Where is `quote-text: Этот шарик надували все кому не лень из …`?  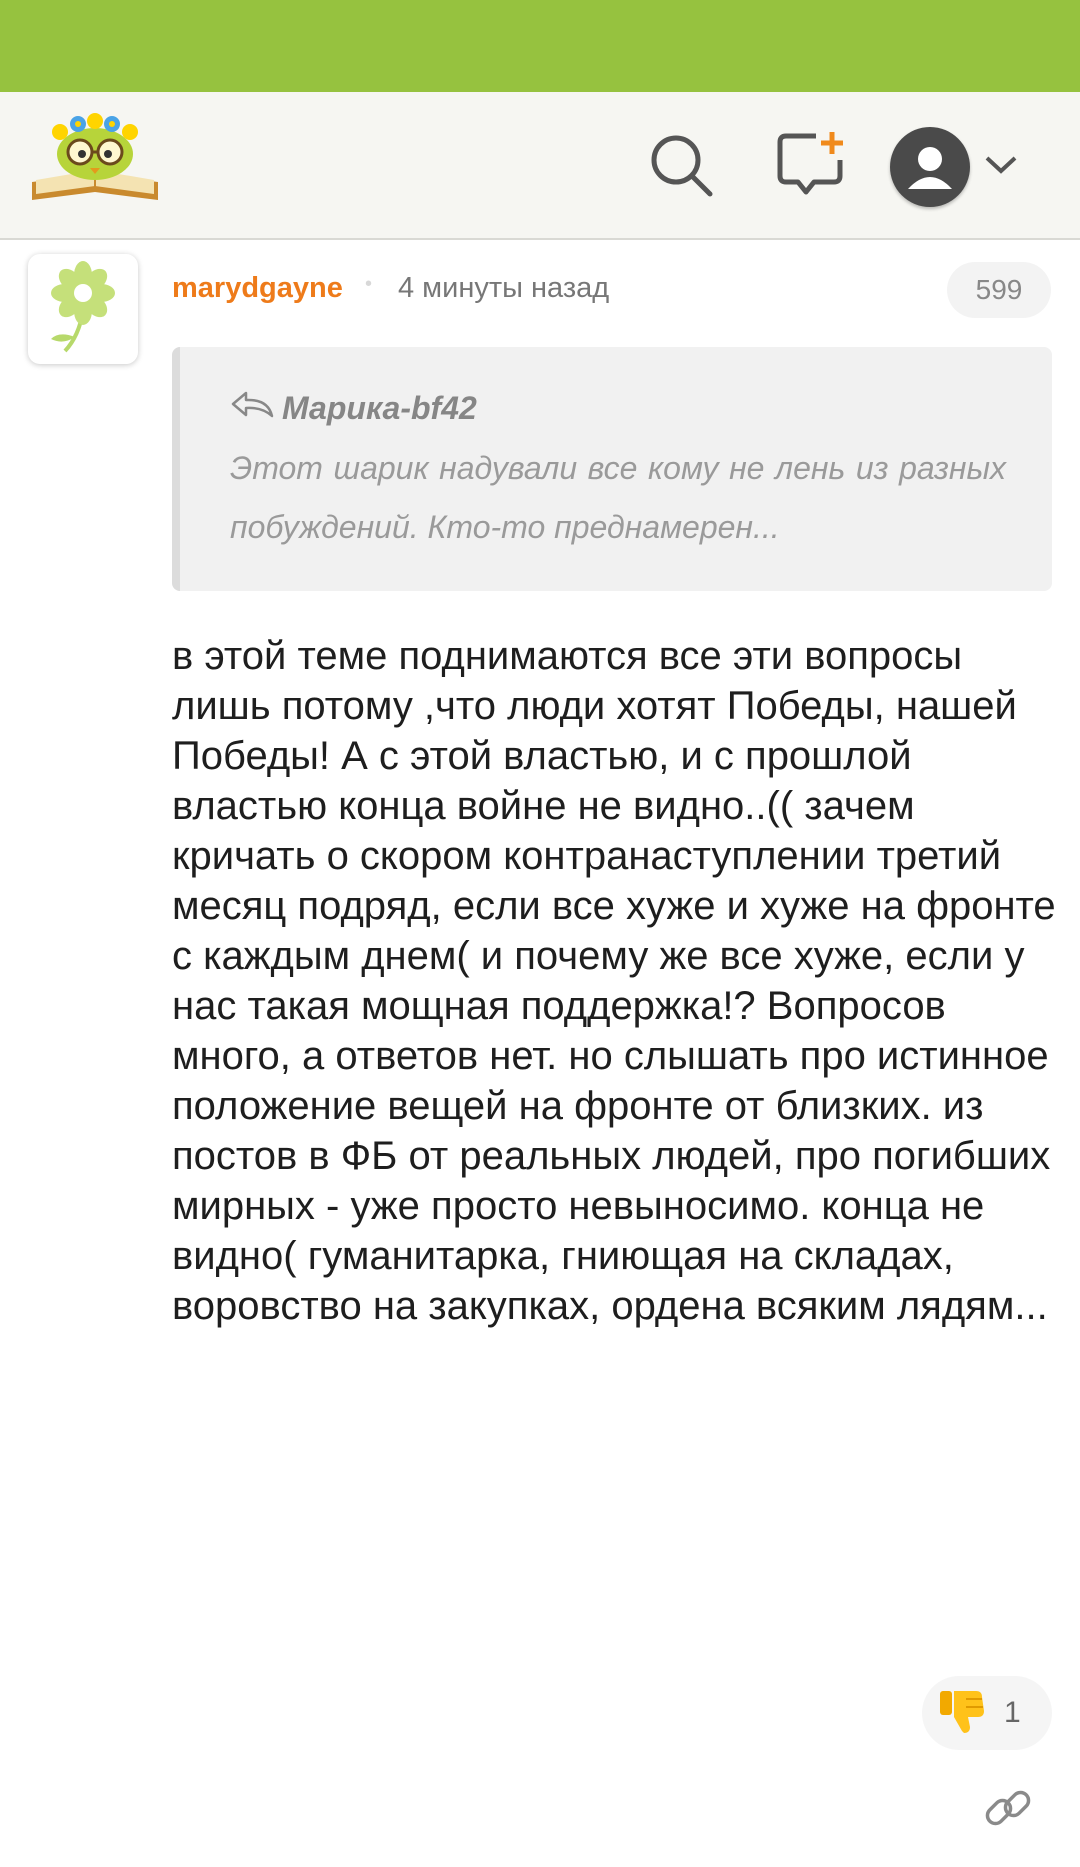 quote-text: Этот шарик надували все кому не лень из … is located at coordinates (618, 497).